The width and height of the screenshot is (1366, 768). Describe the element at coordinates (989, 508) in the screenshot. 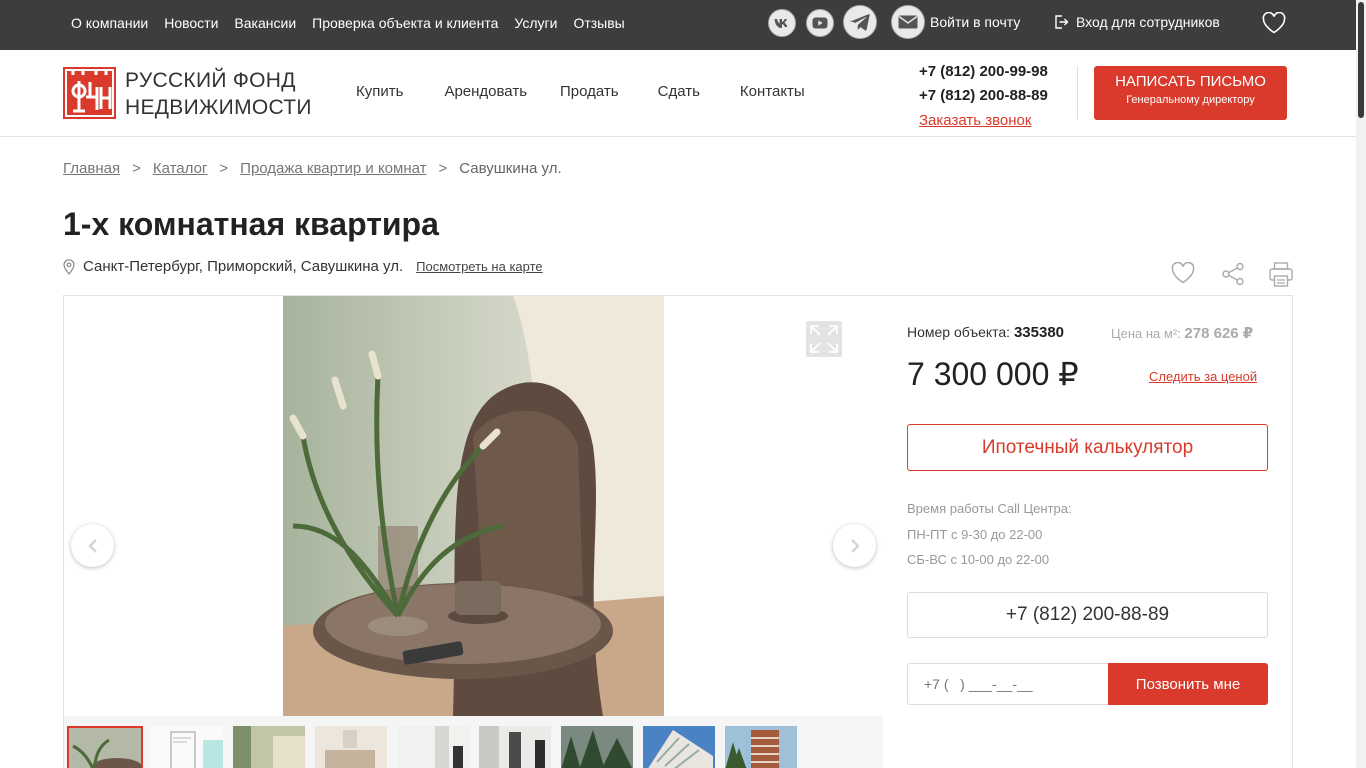

I see `hours-title: Время работы Call Центра:` at that location.